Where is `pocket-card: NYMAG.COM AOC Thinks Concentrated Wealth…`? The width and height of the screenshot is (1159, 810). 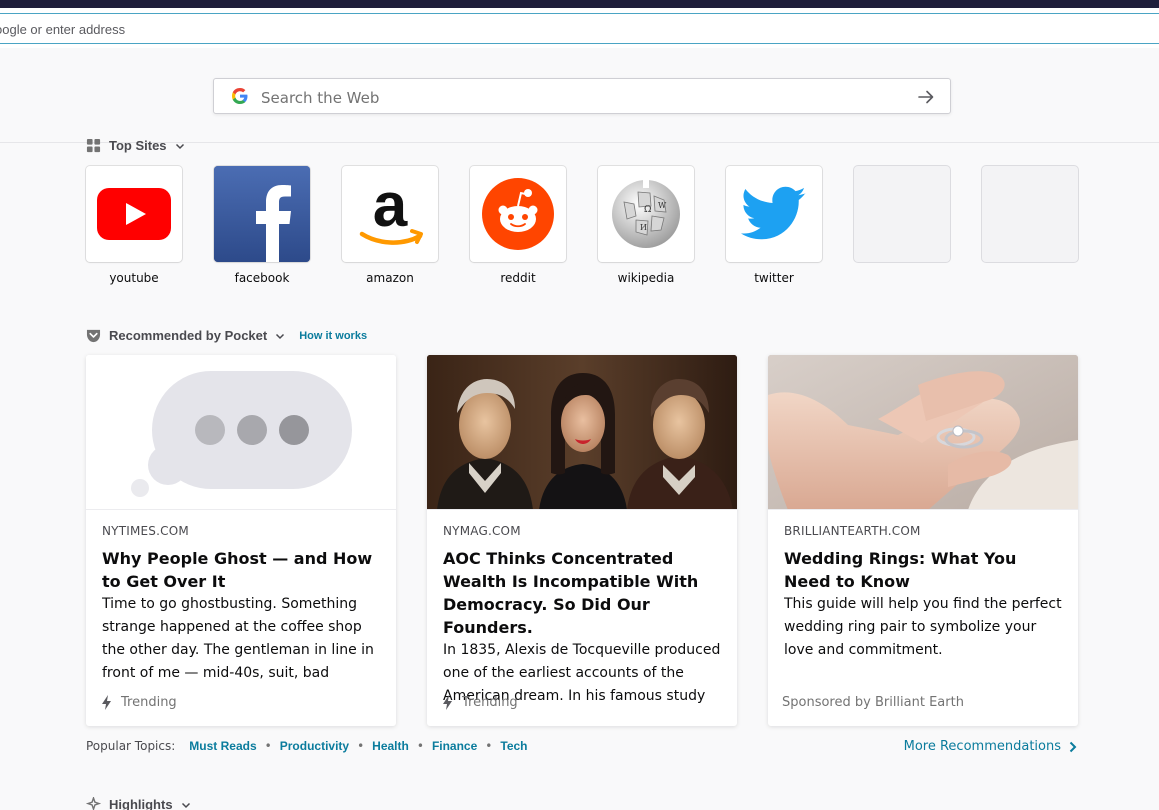
pocket-card: NYMAG.COM AOC Thinks Concentrated Wealth… is located at coordinates (582, 540).